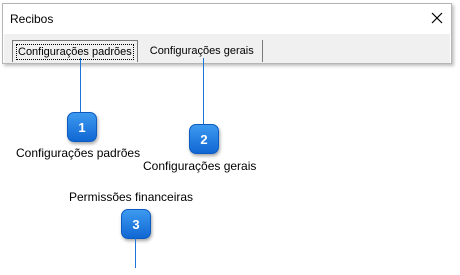 The image size is (460, 275). I want to click on callout-text-1: Configurações padrões, so click(78, 153).